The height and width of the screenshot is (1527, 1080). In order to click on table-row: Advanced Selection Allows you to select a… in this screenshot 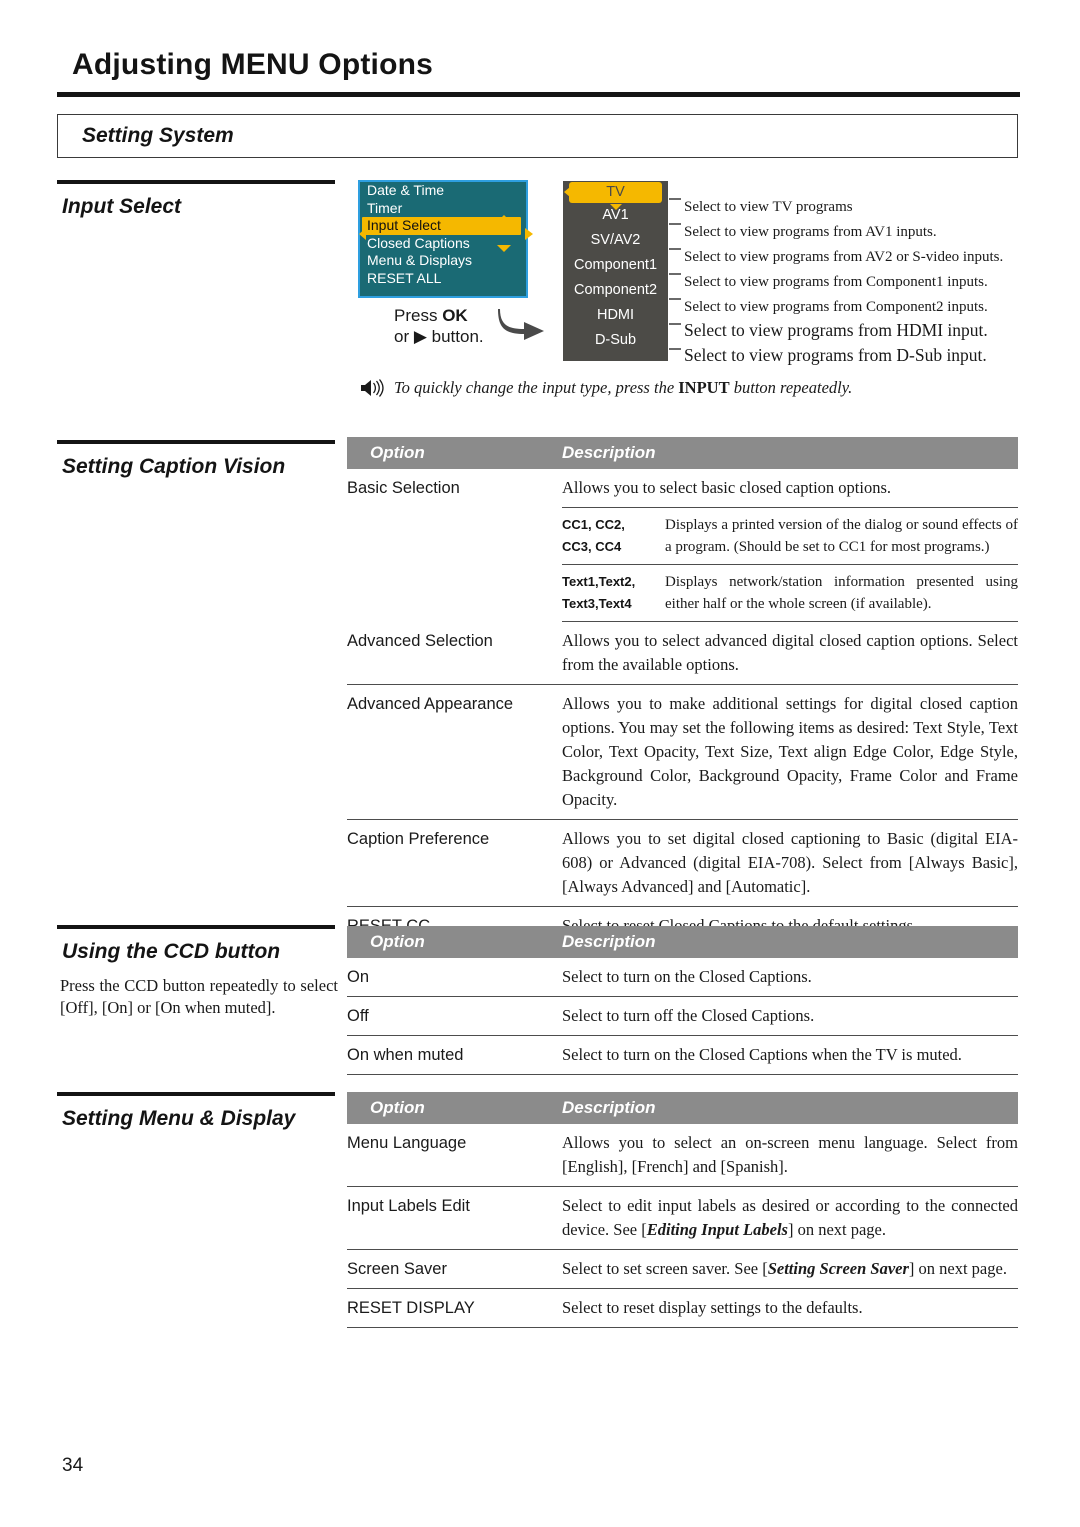, I will do `click(682, 653)`.